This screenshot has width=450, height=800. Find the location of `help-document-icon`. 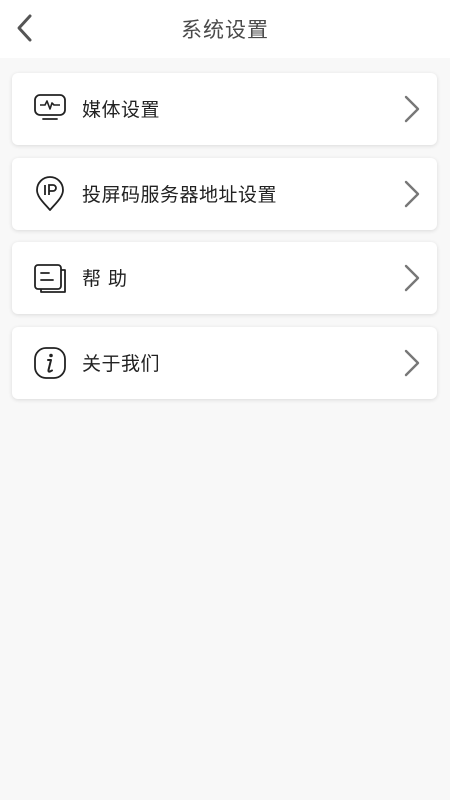

help-document-icon is located at coordinates (50, 278).